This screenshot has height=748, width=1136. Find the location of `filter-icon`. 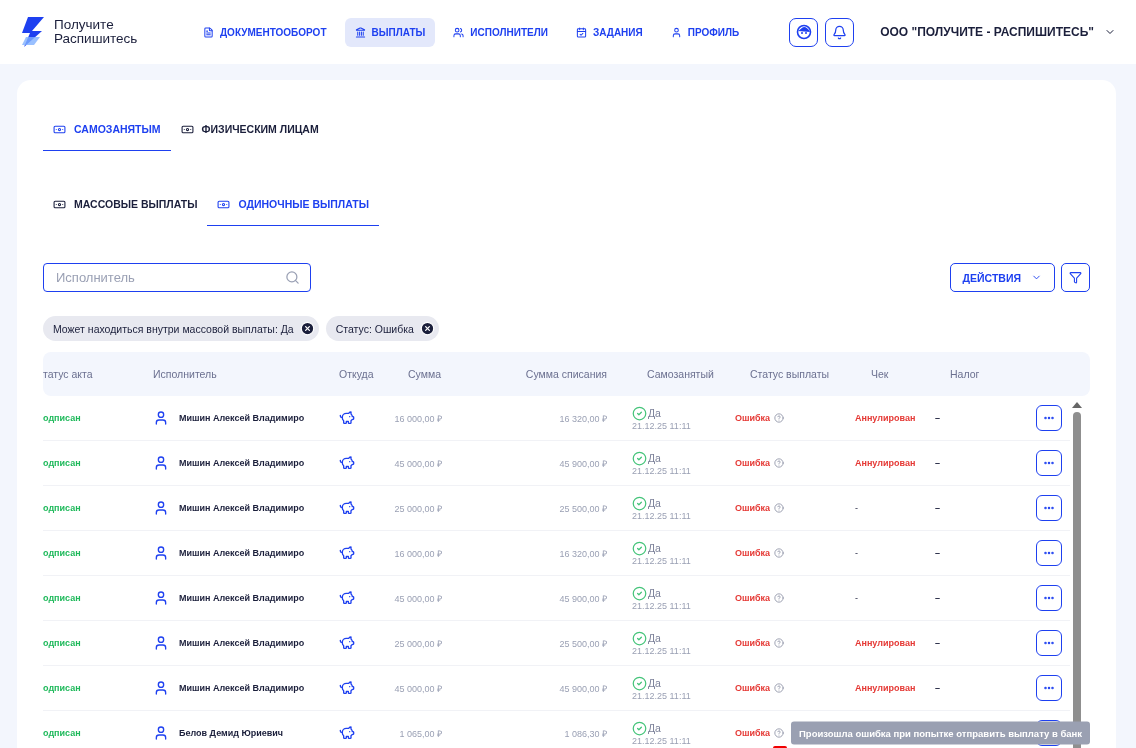

filter-icon is located at coordinates (1075, 277).